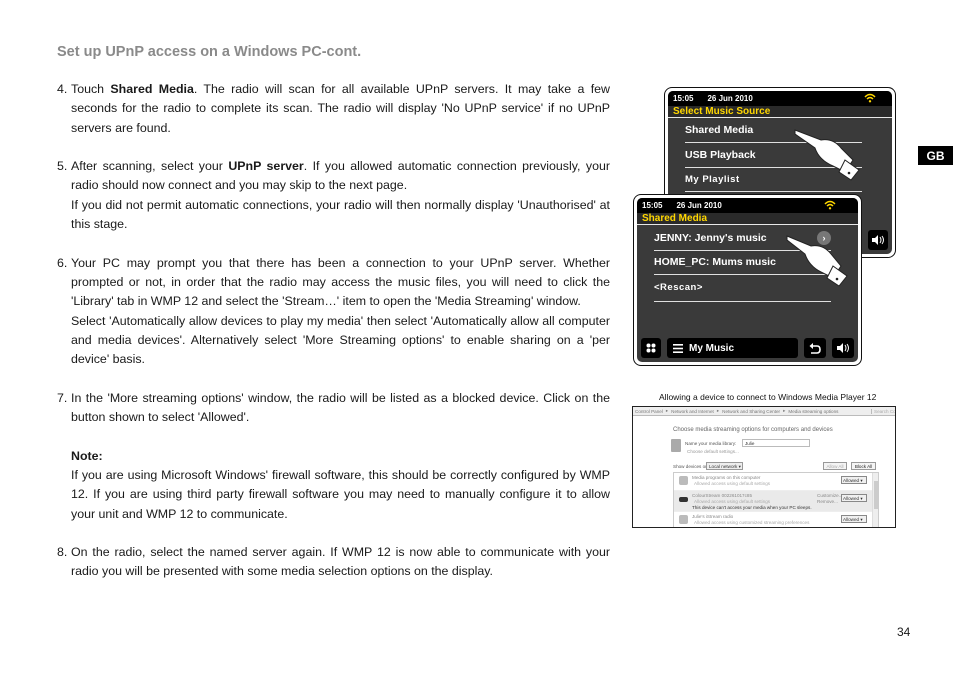 This screenshot has width=954, height=673. What do you see at coordinates (683, 519) in the screenshot?
I see `radio-icon` at bounding box center [683, 519].